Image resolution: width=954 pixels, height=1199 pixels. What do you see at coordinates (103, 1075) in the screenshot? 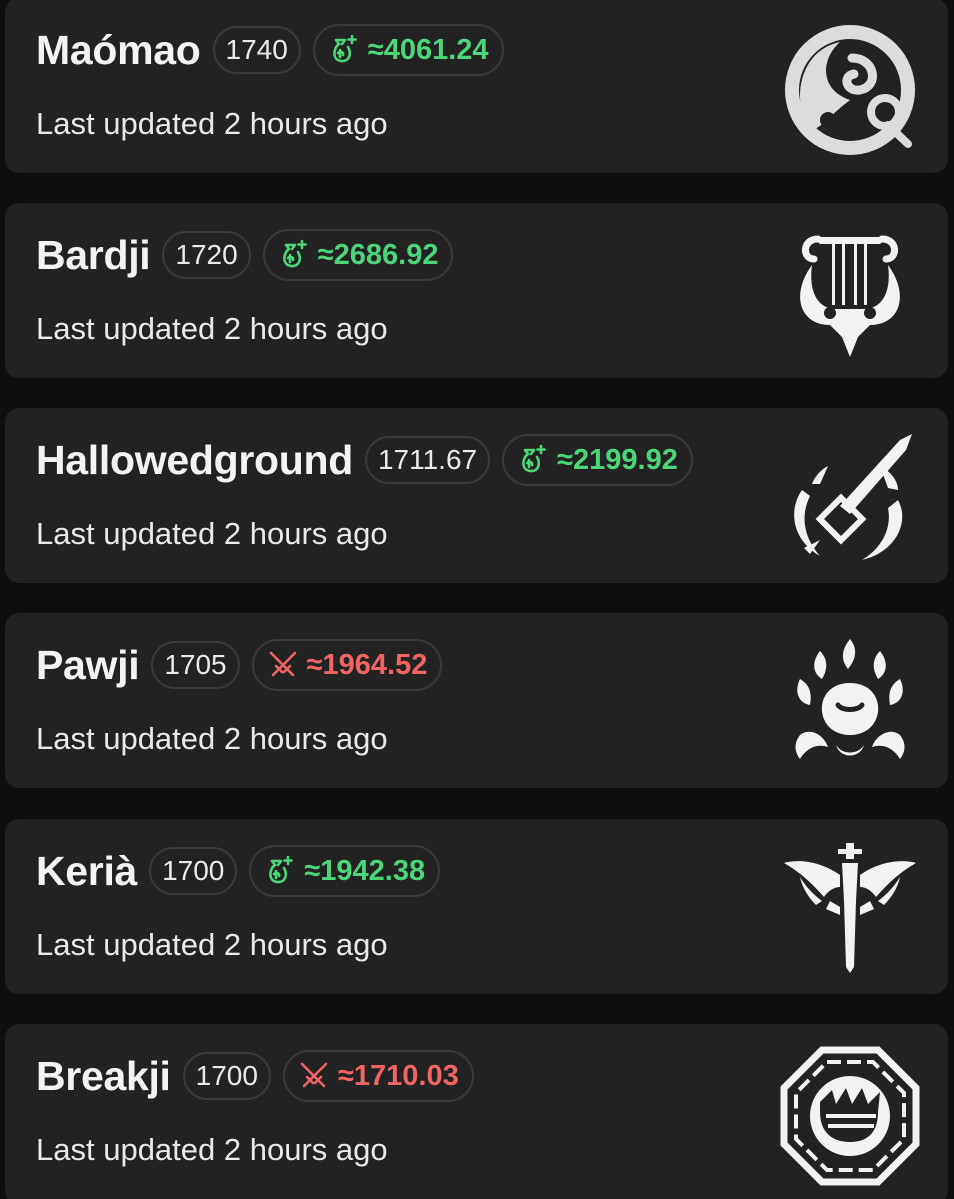
I see `player-name: Breakji` at bounding box center [103, 1075].